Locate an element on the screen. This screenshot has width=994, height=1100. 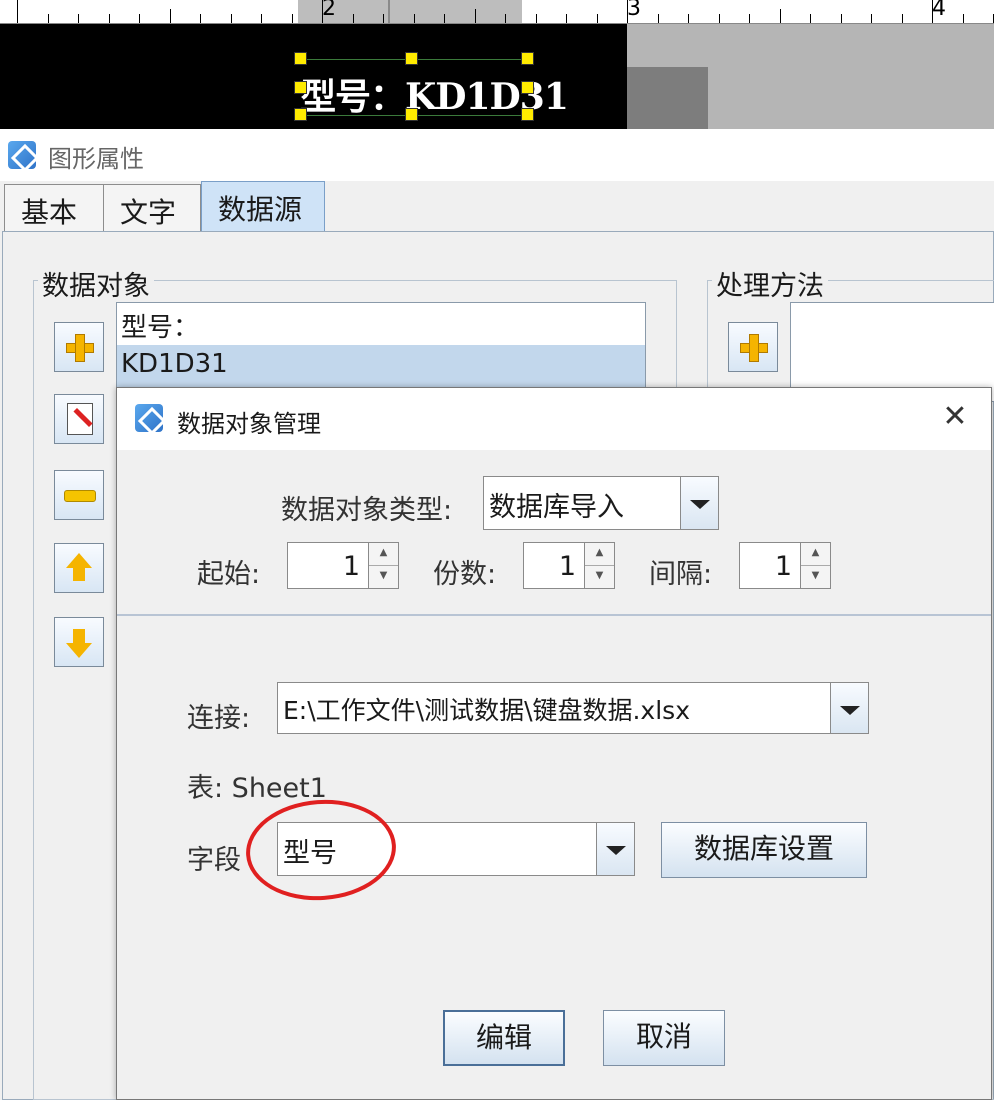
processing-method-group-title: 处理方法 is located at coordinates (770, 283).